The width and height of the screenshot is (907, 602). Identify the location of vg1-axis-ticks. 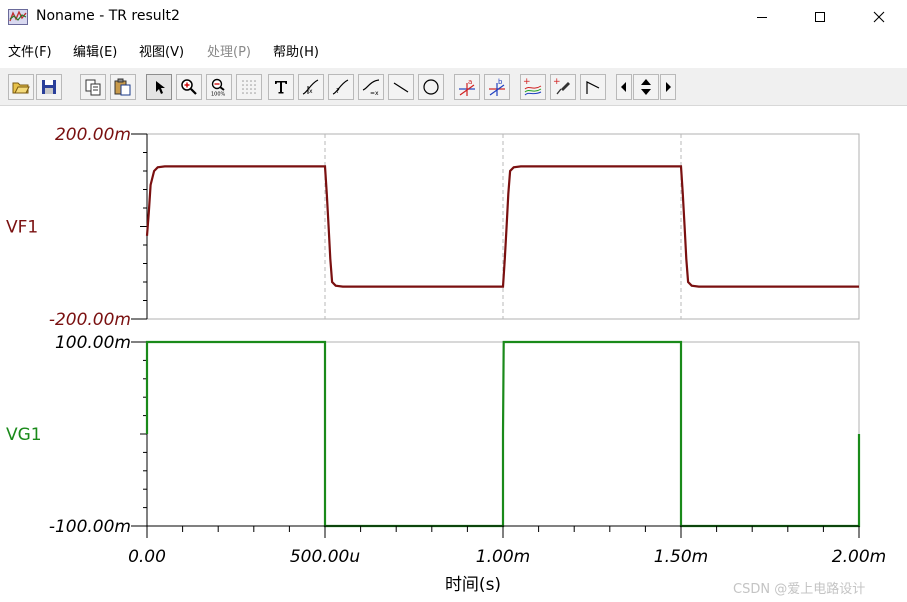
(139, 434).